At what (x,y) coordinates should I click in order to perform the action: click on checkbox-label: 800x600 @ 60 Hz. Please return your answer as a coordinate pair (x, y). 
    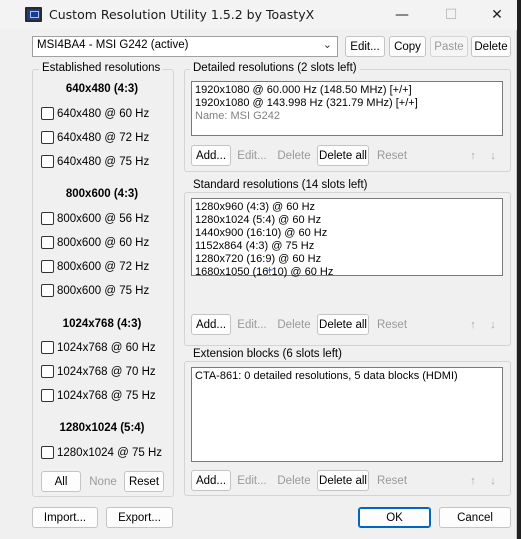
    Looking at the image, I should click on (103, 242).